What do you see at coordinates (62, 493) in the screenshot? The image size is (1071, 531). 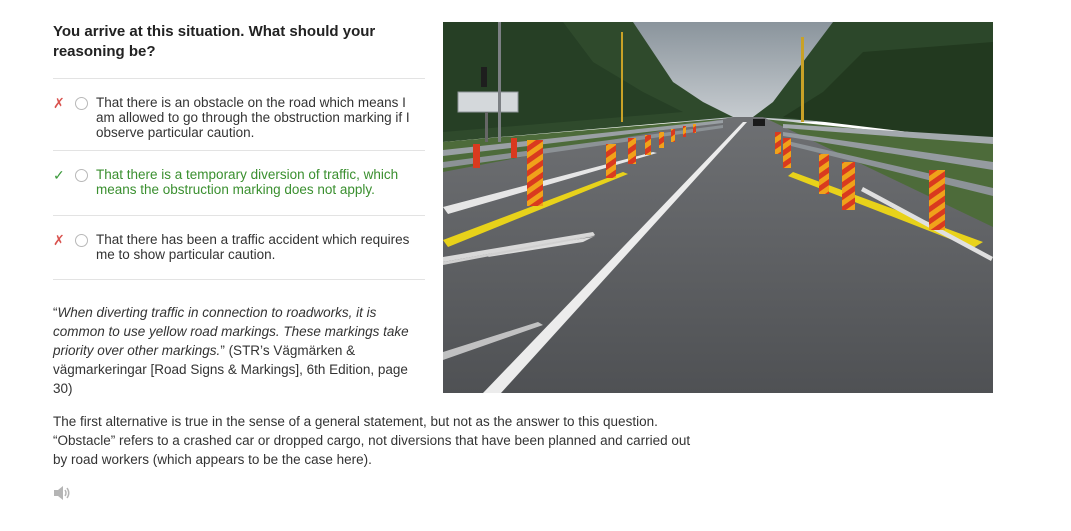 I see `speaker-icon` at bounding box center [62, 493].